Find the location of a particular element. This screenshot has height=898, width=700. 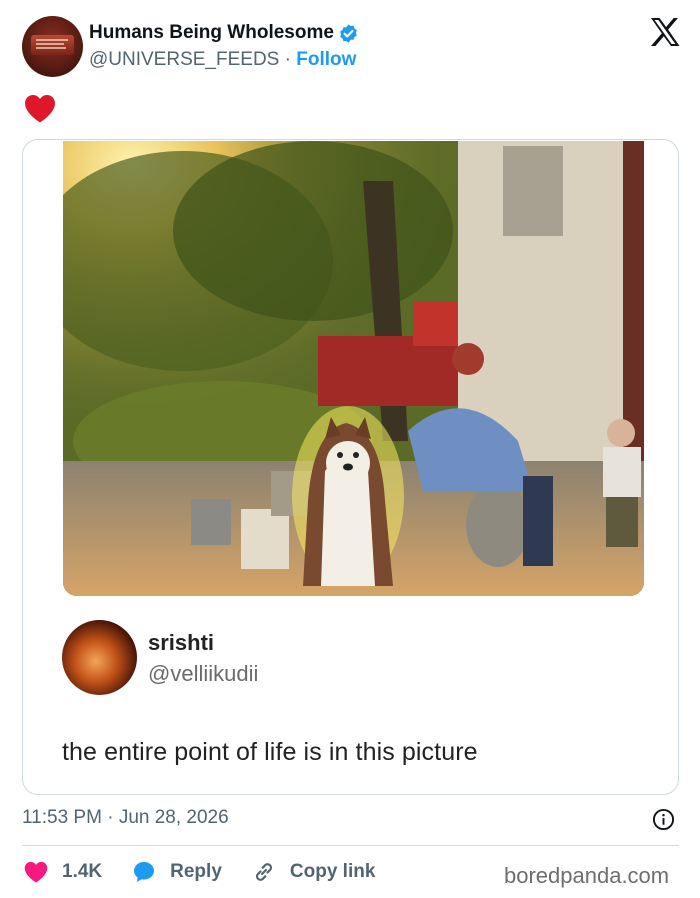

post-timestamp: 11:53 PM · Jun 28, 2026 is located at coordinates (125, 818).